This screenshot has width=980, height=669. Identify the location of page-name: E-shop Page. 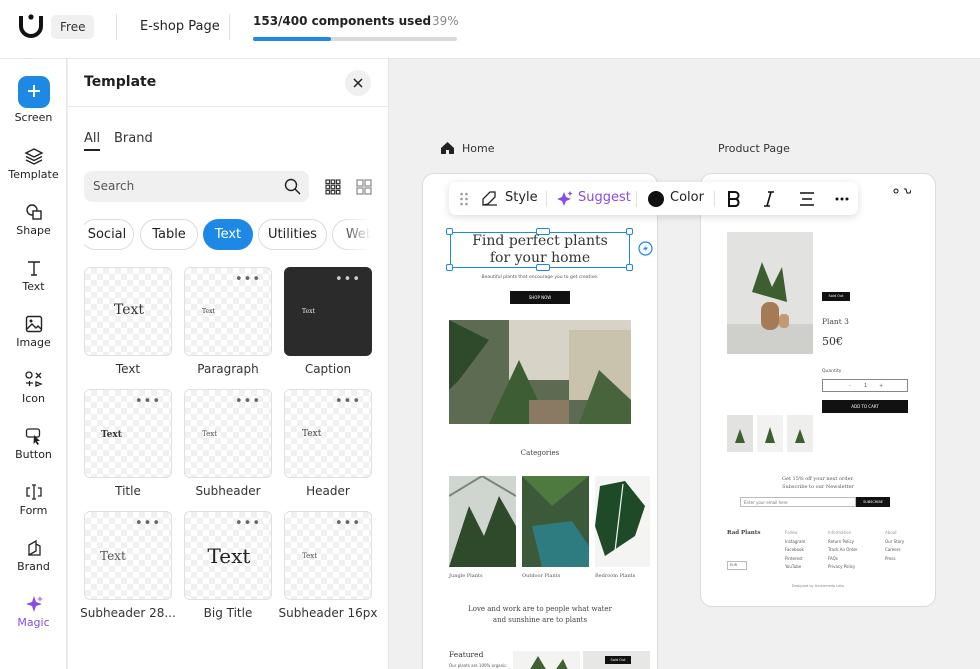
(180, 26).